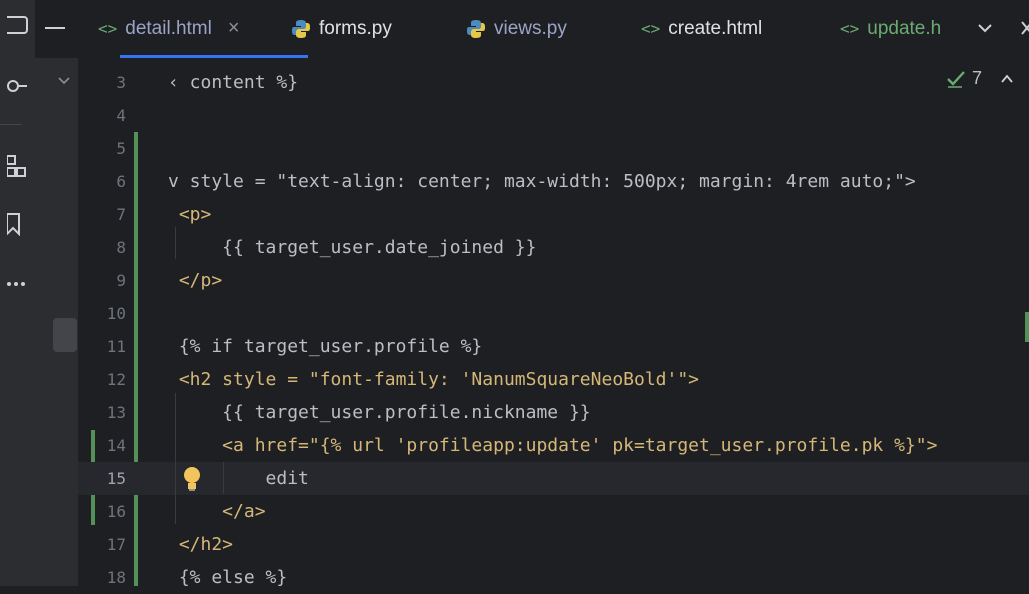  What do you see at coordinates (553, 346) in the screenshot?
I see `code-line: 11 {% if target_user.profile %}` at bounding box center [553, 346].